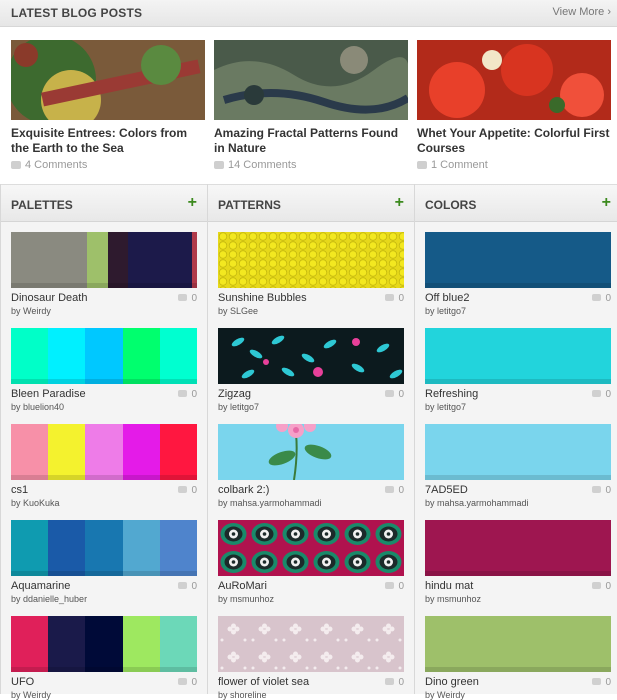 Image resolution: width=617 pixels, height=700 pixels. What do you see at coordinates (518, 394) in the screenshot?
I see `item-name: Refreshing` at bounding box center [518, 394].